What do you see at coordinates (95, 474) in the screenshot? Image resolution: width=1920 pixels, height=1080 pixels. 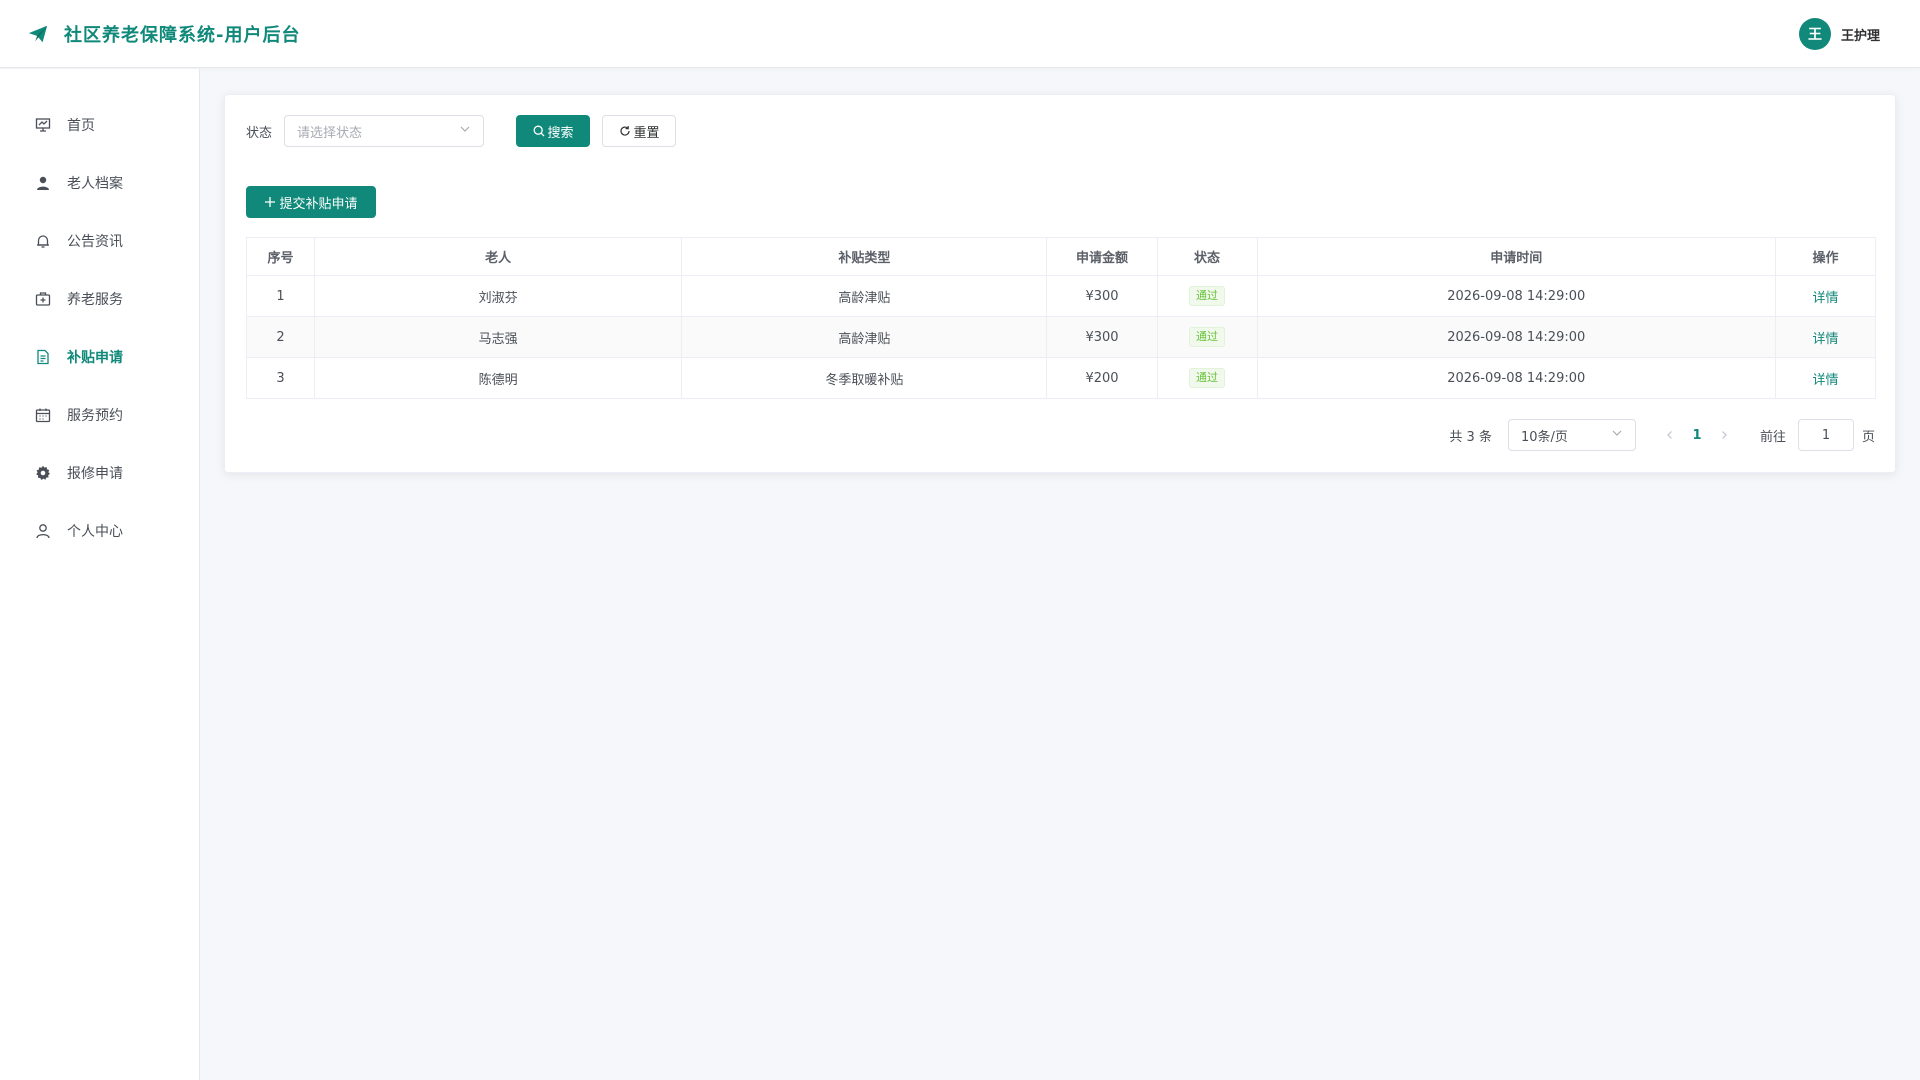 I see `sidebar-item-label: 报修申请` at bounding box center [95, 474].